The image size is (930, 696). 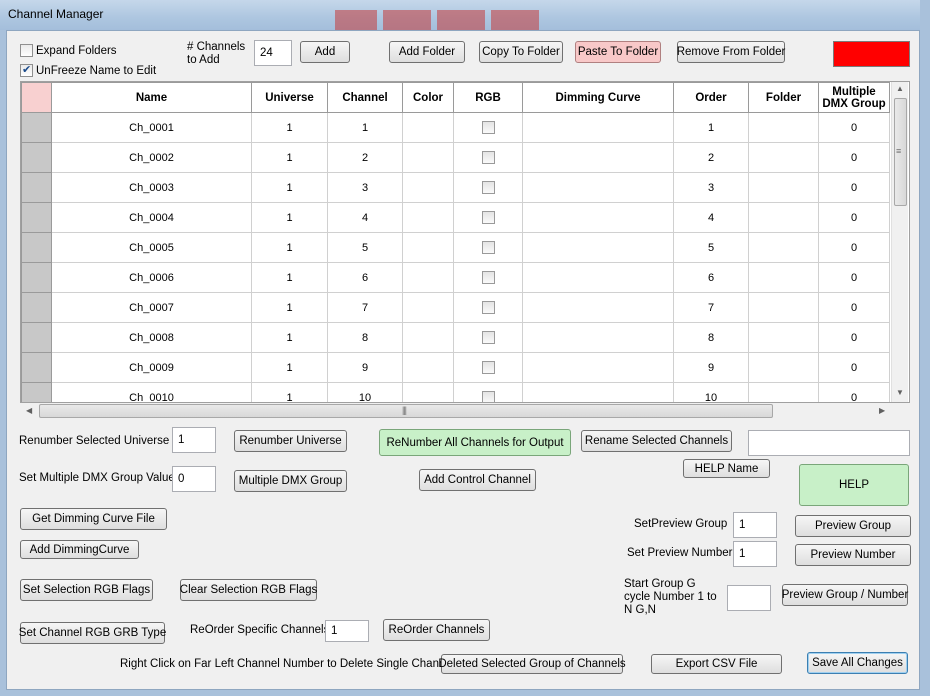 What do you see at coordinates (151, 217) in the screenshot?
I see `cell-name: Ch_0004` at bounding box center [151, 217].